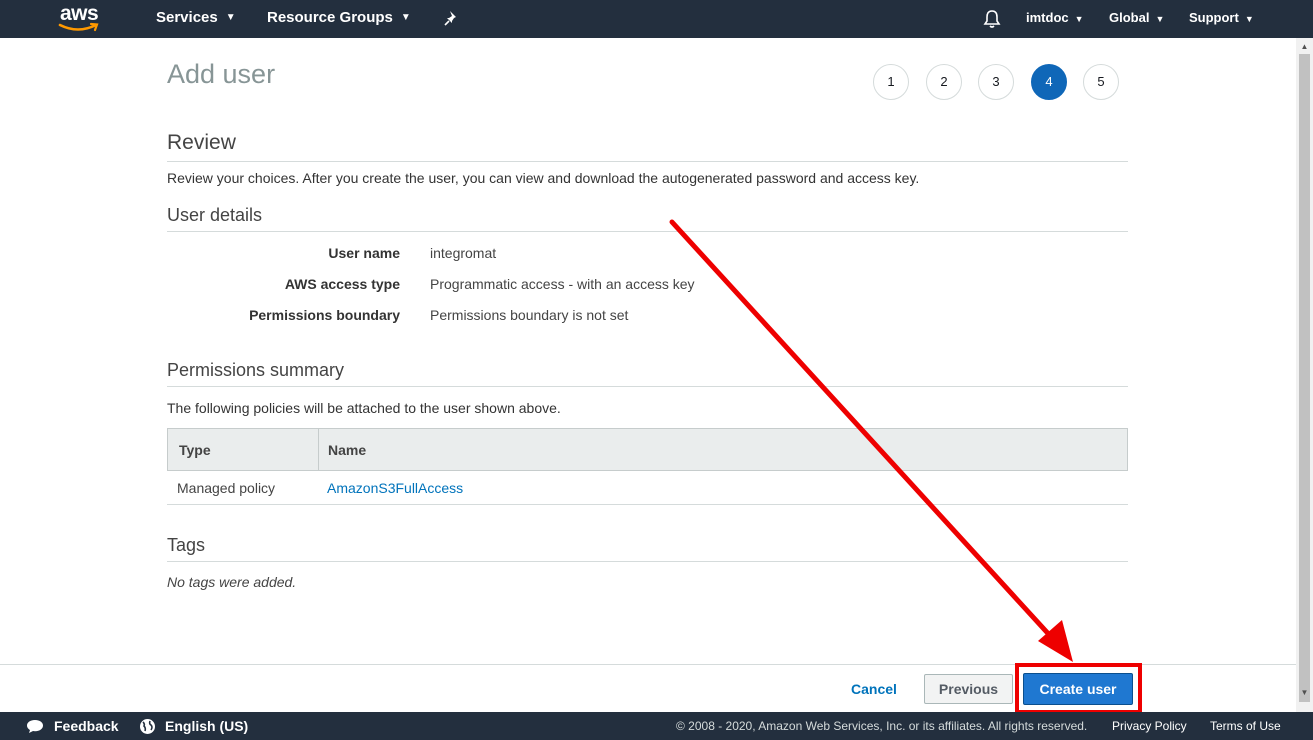  What do you see at coordinates (147, 726) in the screenshot?
I see `globe-icon` at bounding box center [147, 726].